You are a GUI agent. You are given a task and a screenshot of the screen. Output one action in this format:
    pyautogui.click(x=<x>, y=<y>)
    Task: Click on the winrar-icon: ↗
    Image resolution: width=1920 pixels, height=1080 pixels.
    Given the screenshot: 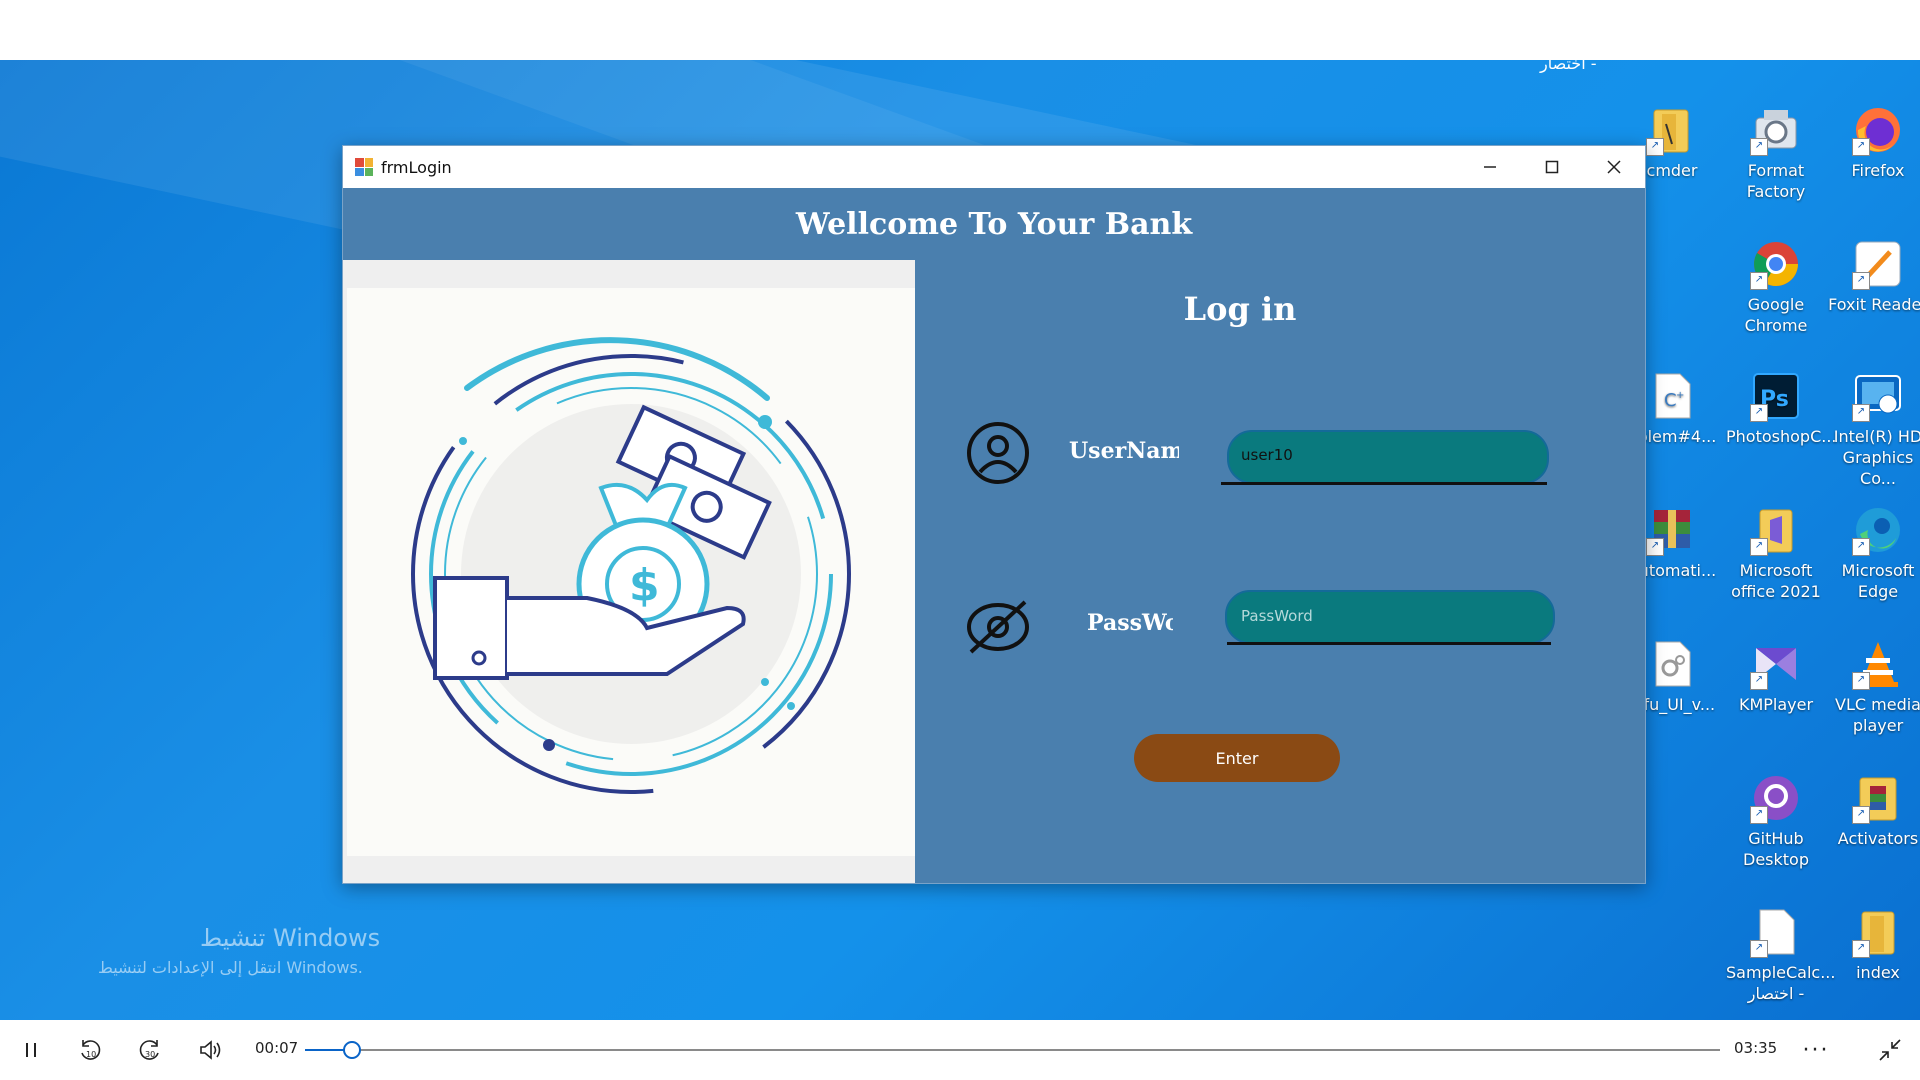 What is the action you would take?
    pyautogui.click(x=1672, y=530)
    